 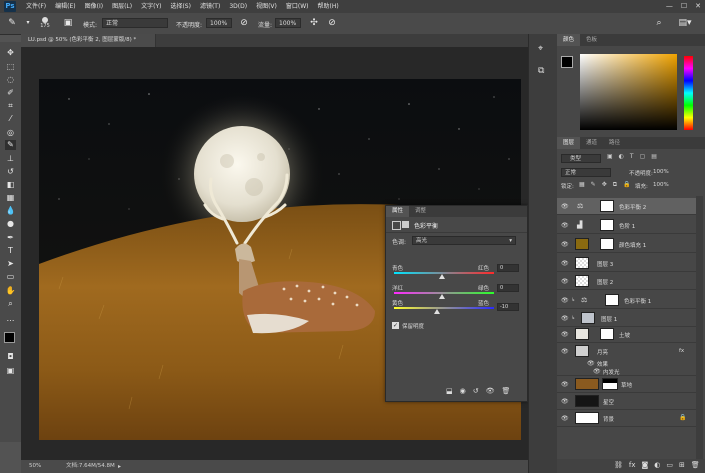 I want to click on opacity-field: 100%, so click(x=219, y=23).